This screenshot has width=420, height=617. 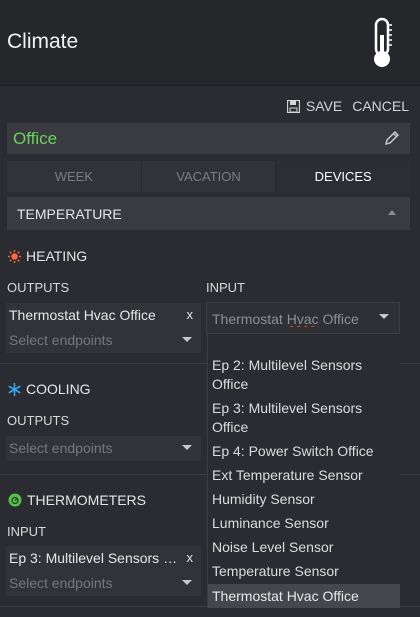 What do you see at coordinates (58, 389) in the screenshot?
I see `cooling-label: COOLING` at bounding box center [58, 389].